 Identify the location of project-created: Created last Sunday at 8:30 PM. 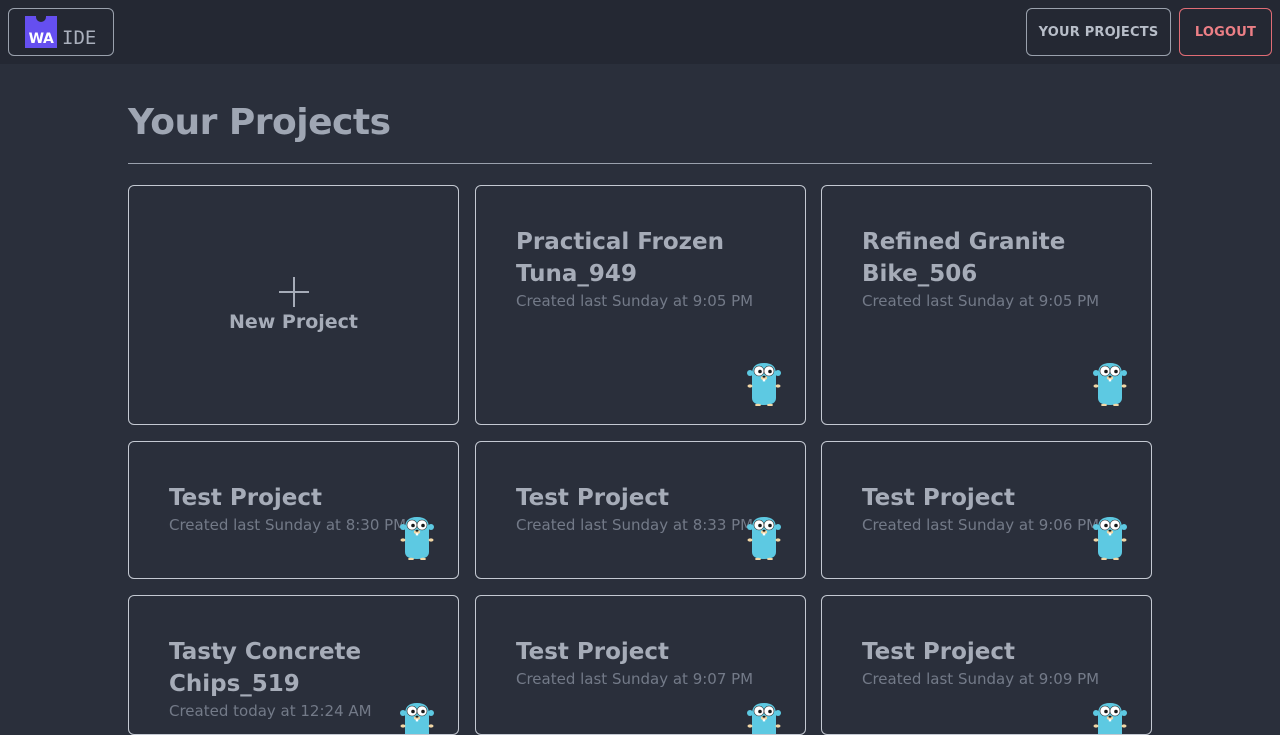
(288, 525).